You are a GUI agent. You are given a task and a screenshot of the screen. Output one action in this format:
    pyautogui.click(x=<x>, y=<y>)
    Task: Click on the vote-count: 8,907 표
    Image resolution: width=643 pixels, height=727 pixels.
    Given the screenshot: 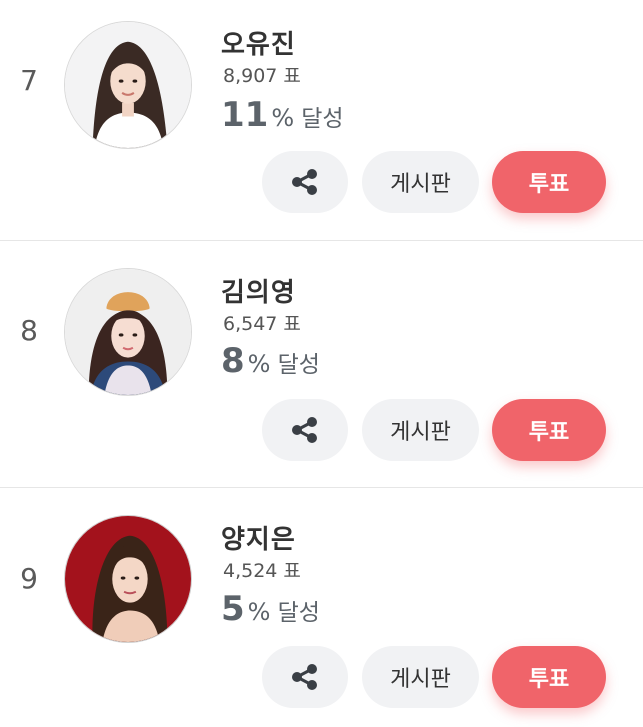 What is the action you would take?
    pyautogui.click(x=262, y=76)
    